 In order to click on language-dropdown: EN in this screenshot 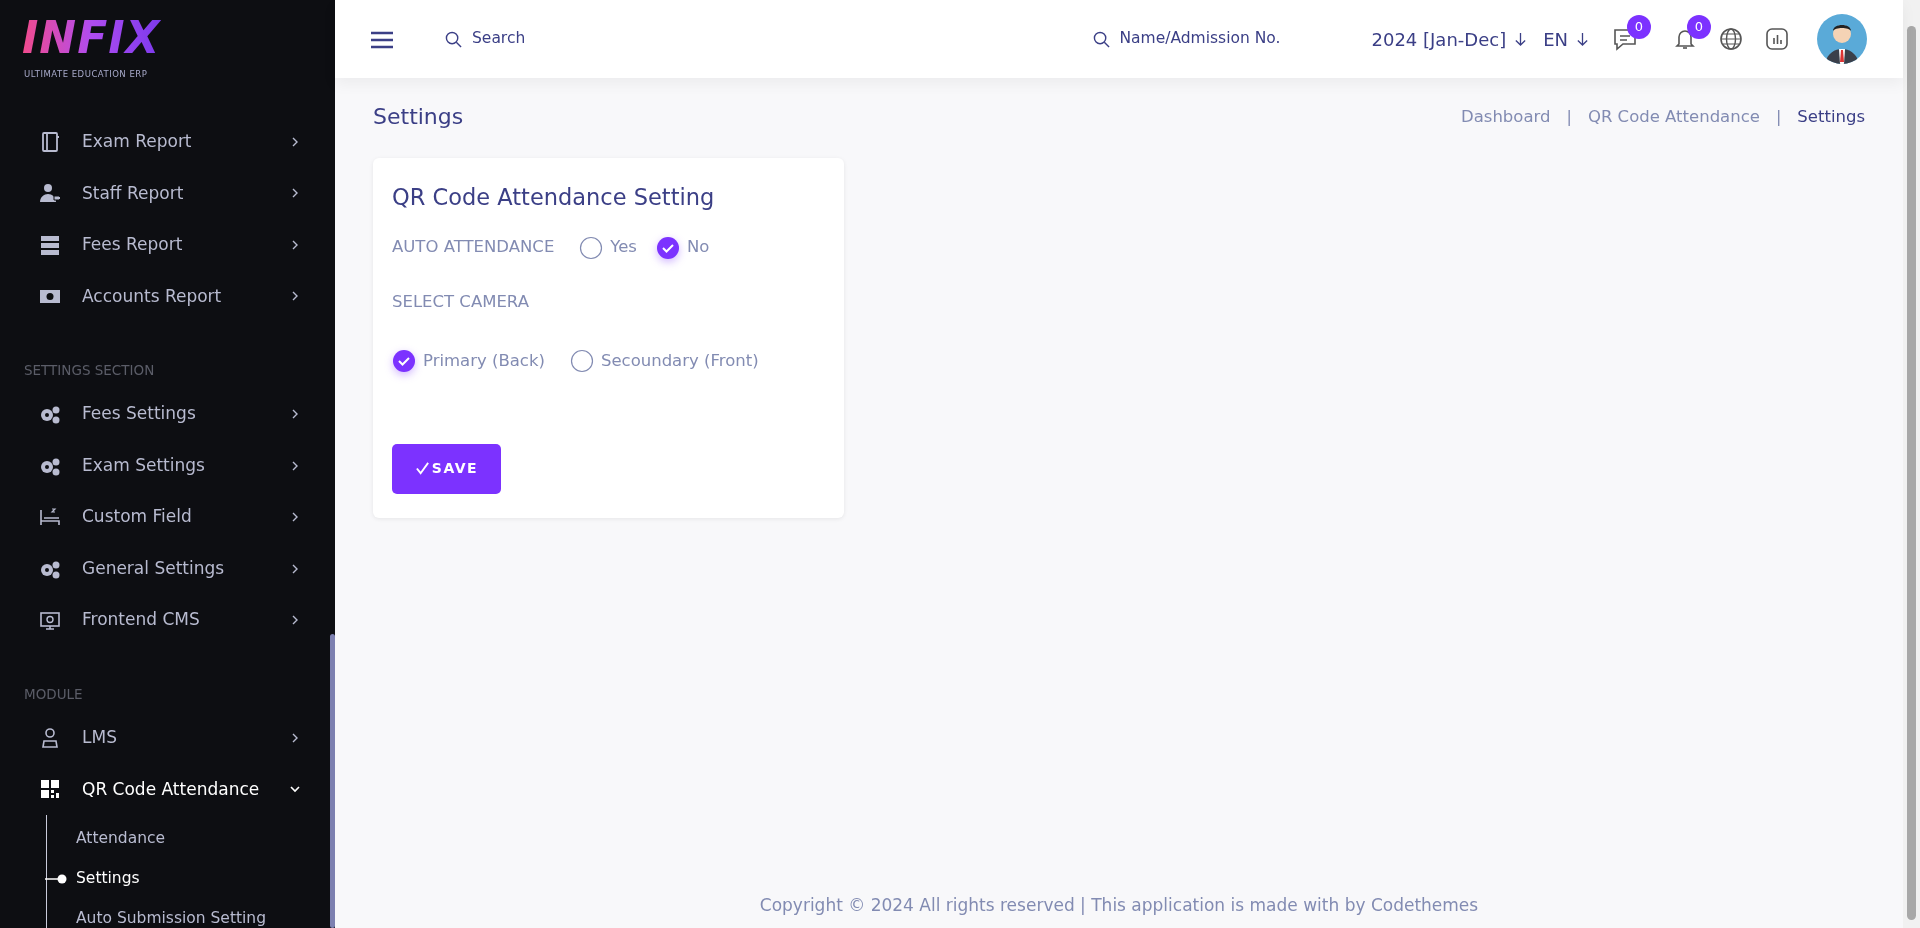, I will do `click(1566, 39)`.